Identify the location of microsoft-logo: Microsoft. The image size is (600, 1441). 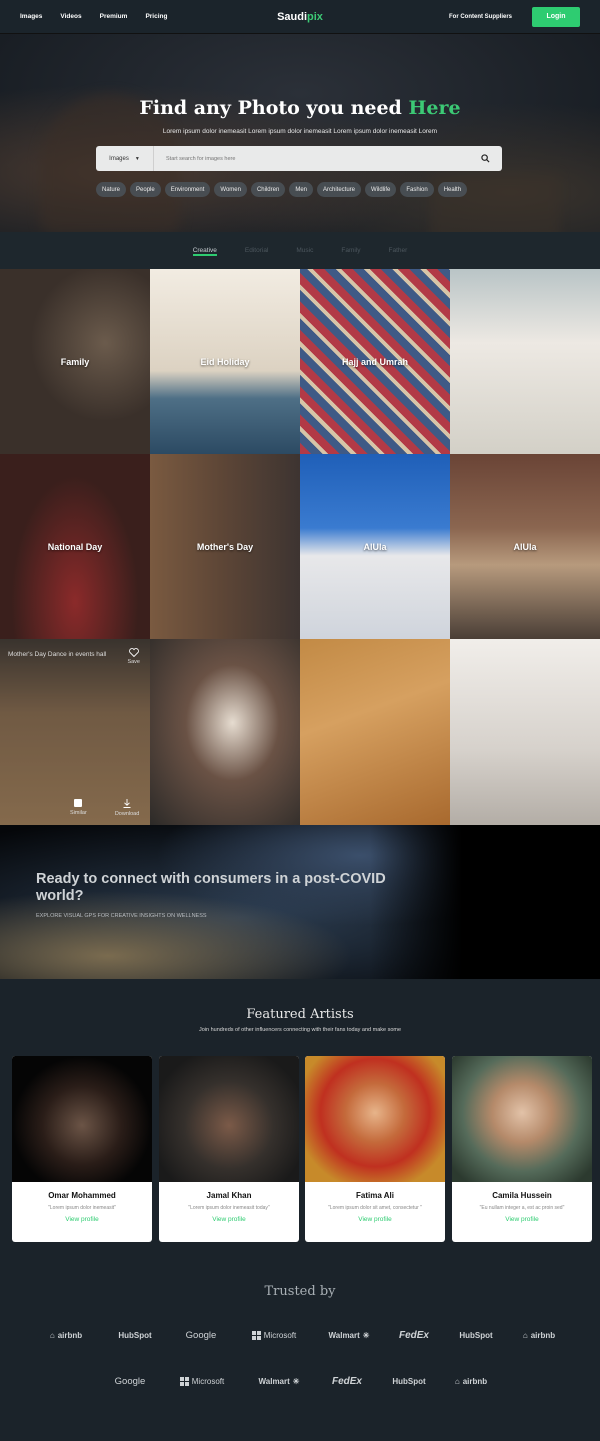
(274, 1335).